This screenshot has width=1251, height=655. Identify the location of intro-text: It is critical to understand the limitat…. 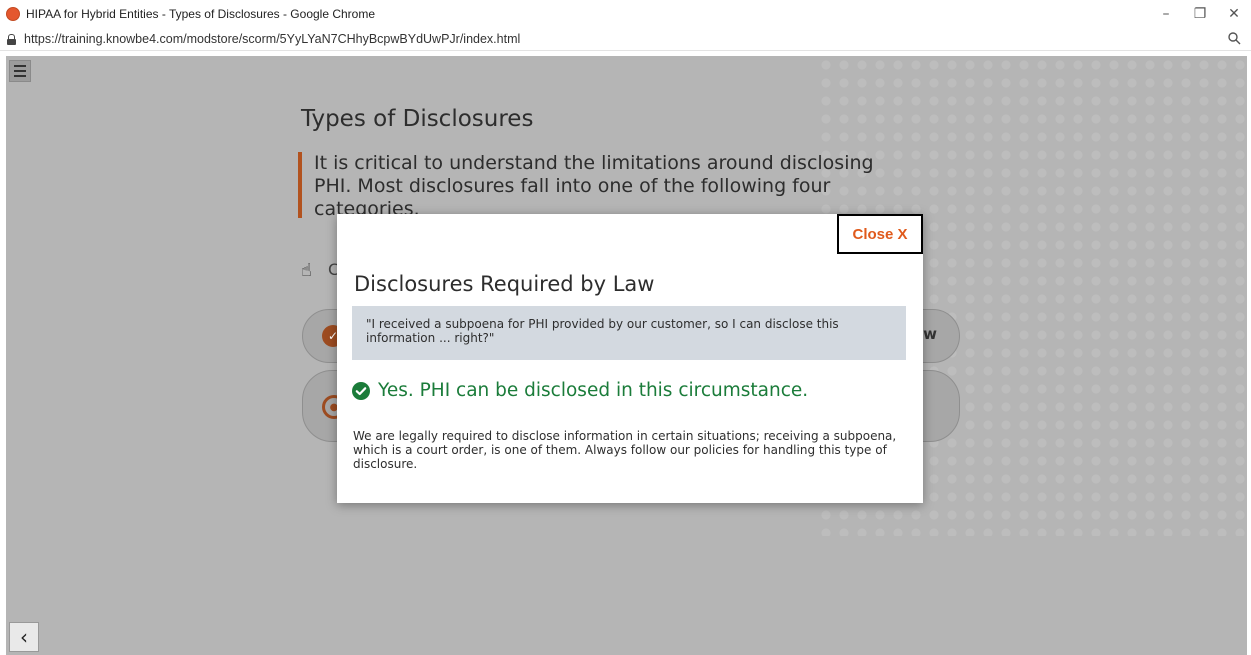
(586, 185).